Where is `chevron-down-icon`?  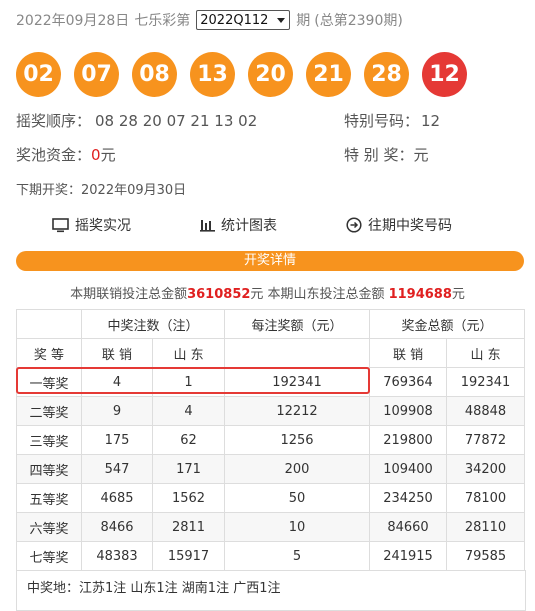
chevron-down-icon is located at coordinates (281, 20).